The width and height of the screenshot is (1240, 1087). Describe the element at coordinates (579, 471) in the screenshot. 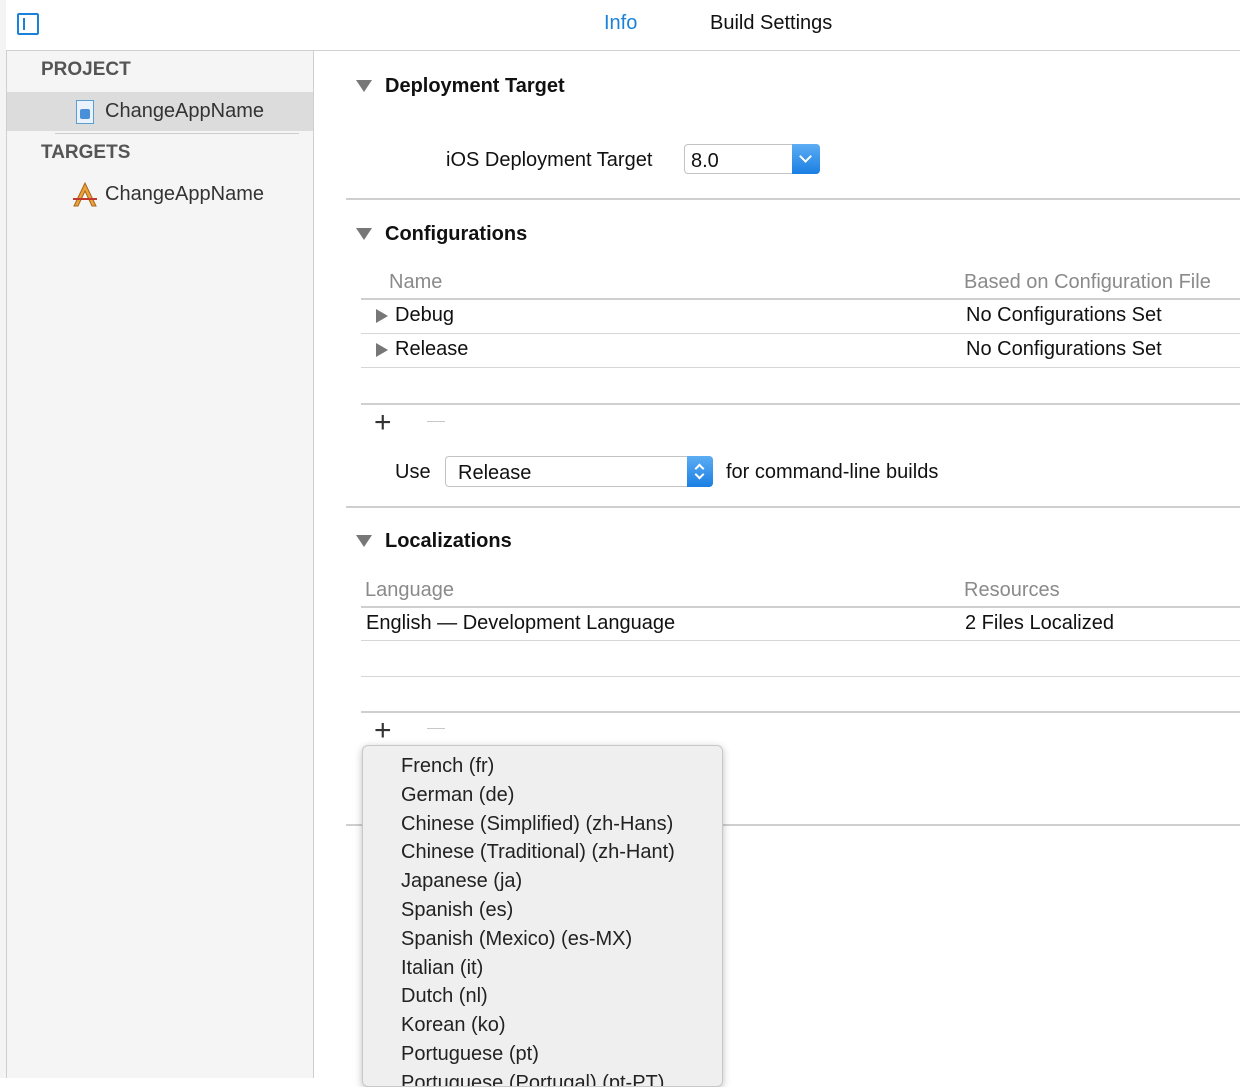

I see `command-line-config-select: Release` at that location.